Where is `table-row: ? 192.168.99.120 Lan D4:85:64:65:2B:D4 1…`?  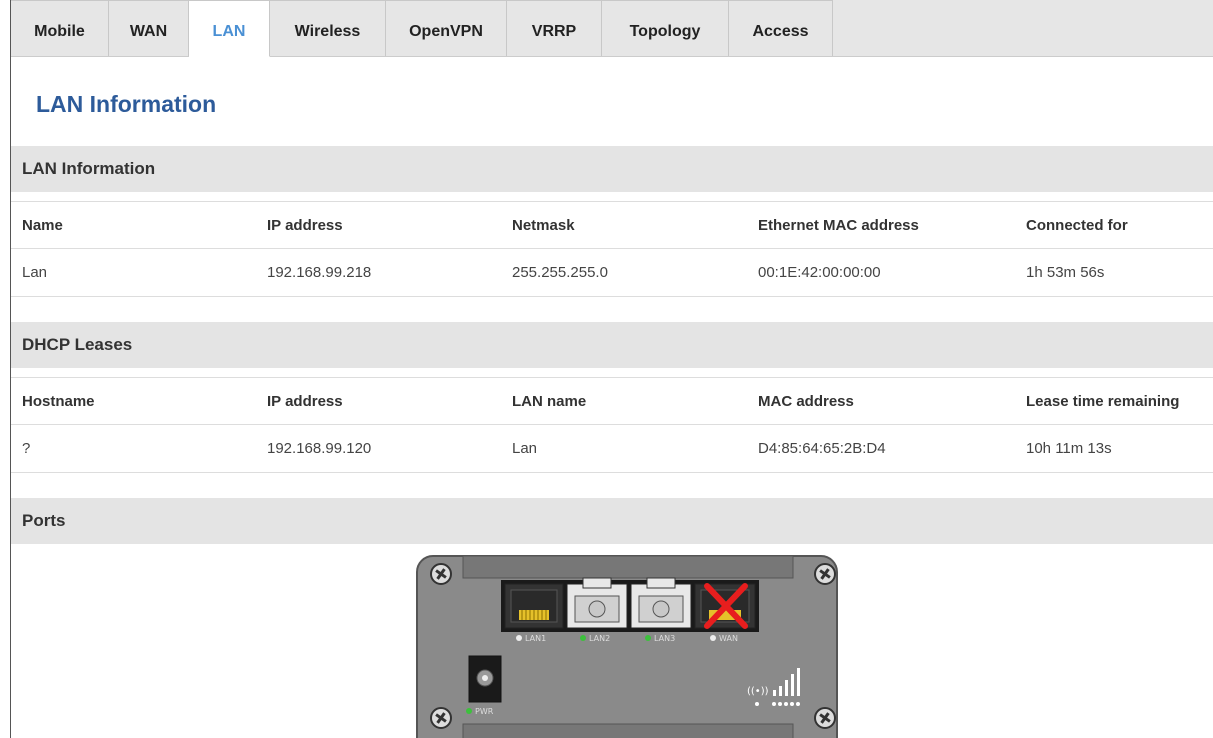 table-row: ? 192.168.99.120 Lan D4:85:64:65:2B:D4 1… is located at coordinates (612, 449).